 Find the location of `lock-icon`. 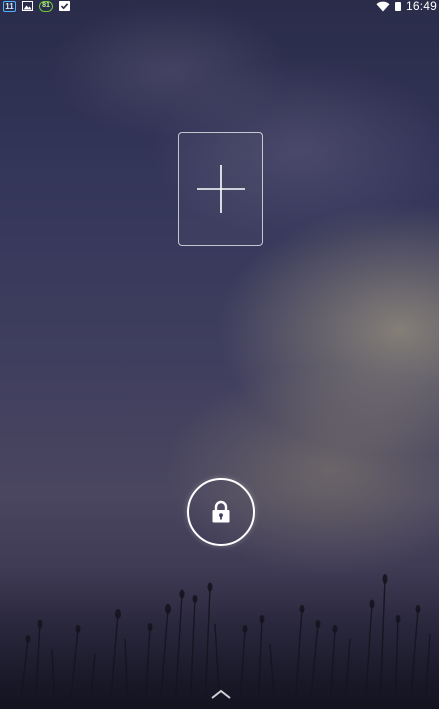

lock-icon is located at coordinates (221, 511).